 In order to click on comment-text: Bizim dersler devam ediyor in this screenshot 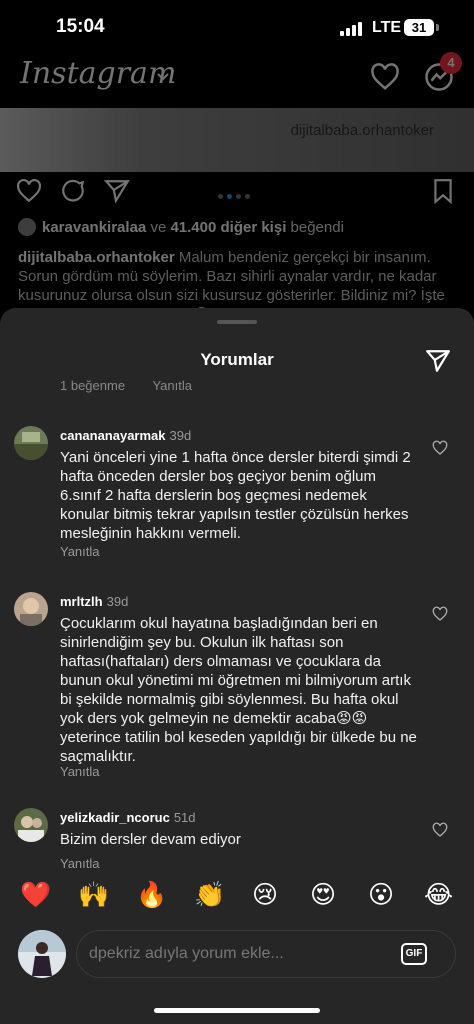, I will do `click(150, 839)`.